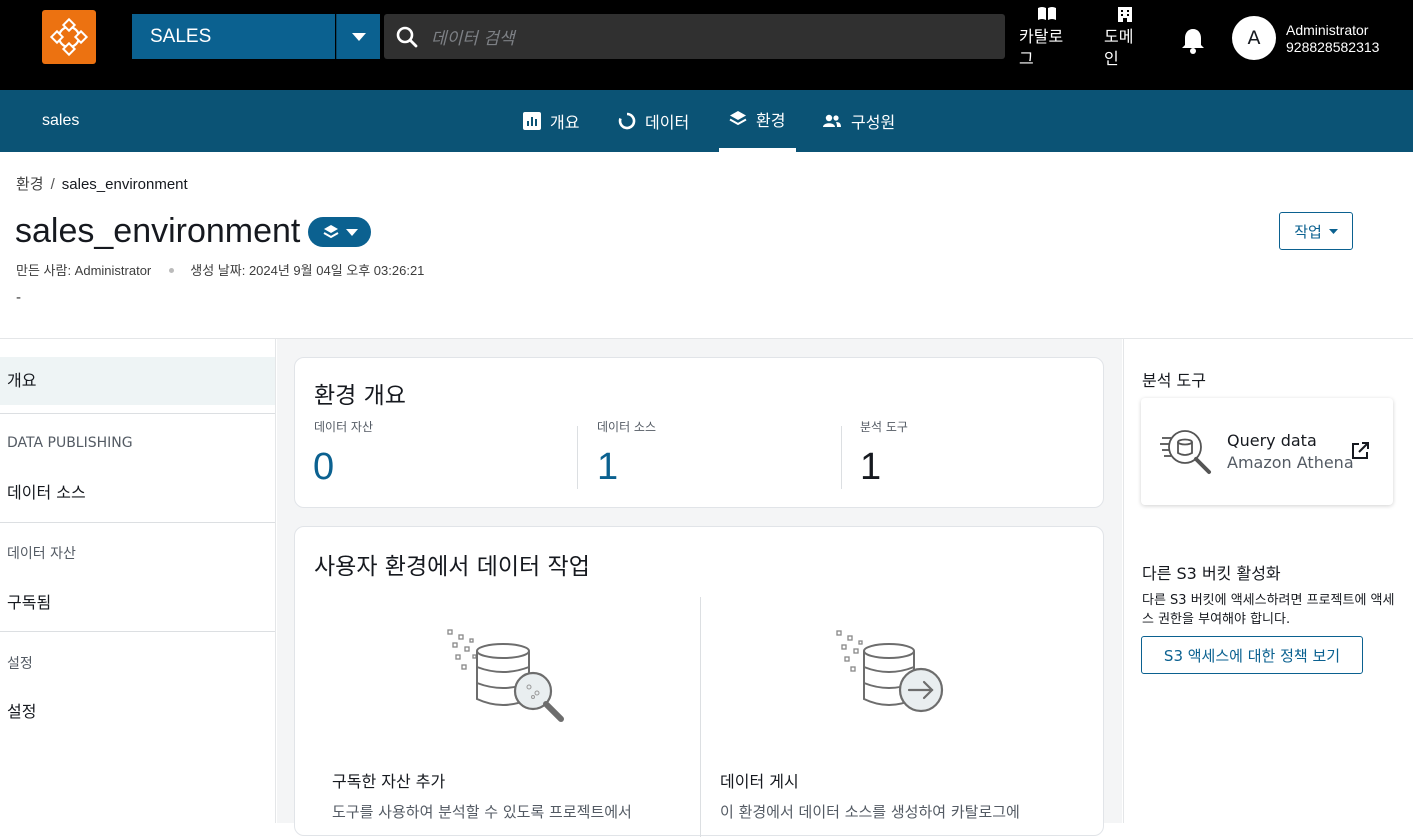 Image resolution: width=1413 pixels, height=837 pixels. What do you see at coordinates (20, 664) in the screenshot?
I see `sidenav-section-settings: 설정` at bounding box center [20, 664].